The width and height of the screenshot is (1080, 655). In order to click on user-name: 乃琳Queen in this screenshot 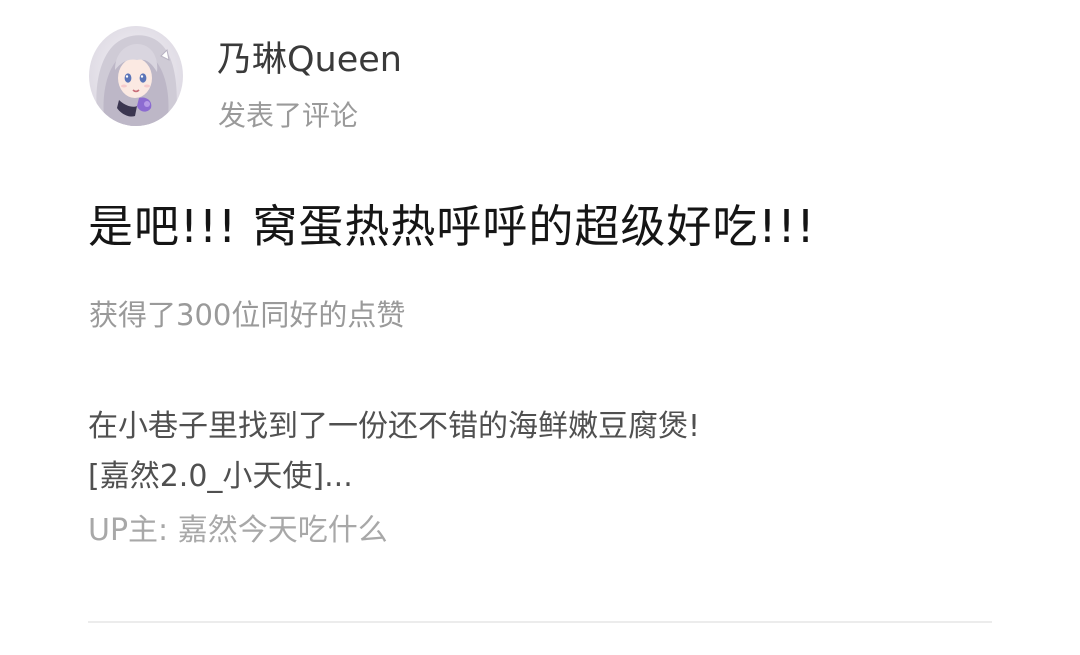, I will do `click(309, 60)`.